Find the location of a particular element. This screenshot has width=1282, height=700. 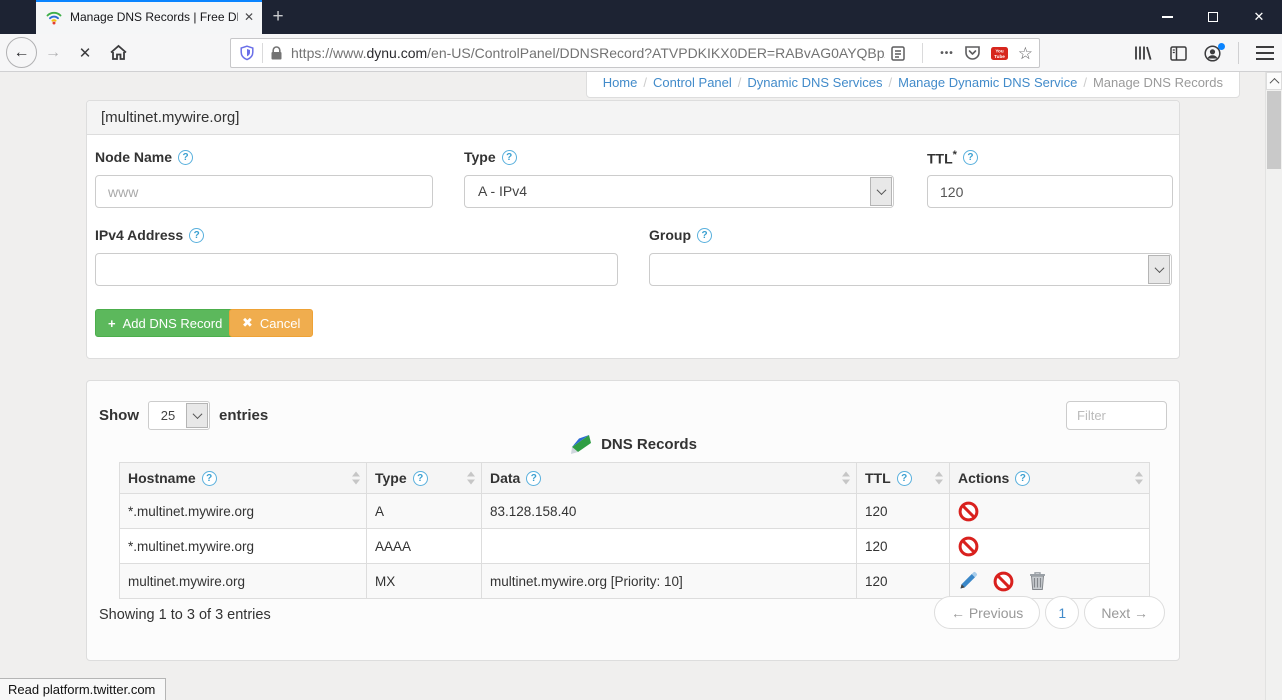

stop-button: ✕ is located at coordinates (85, 53).